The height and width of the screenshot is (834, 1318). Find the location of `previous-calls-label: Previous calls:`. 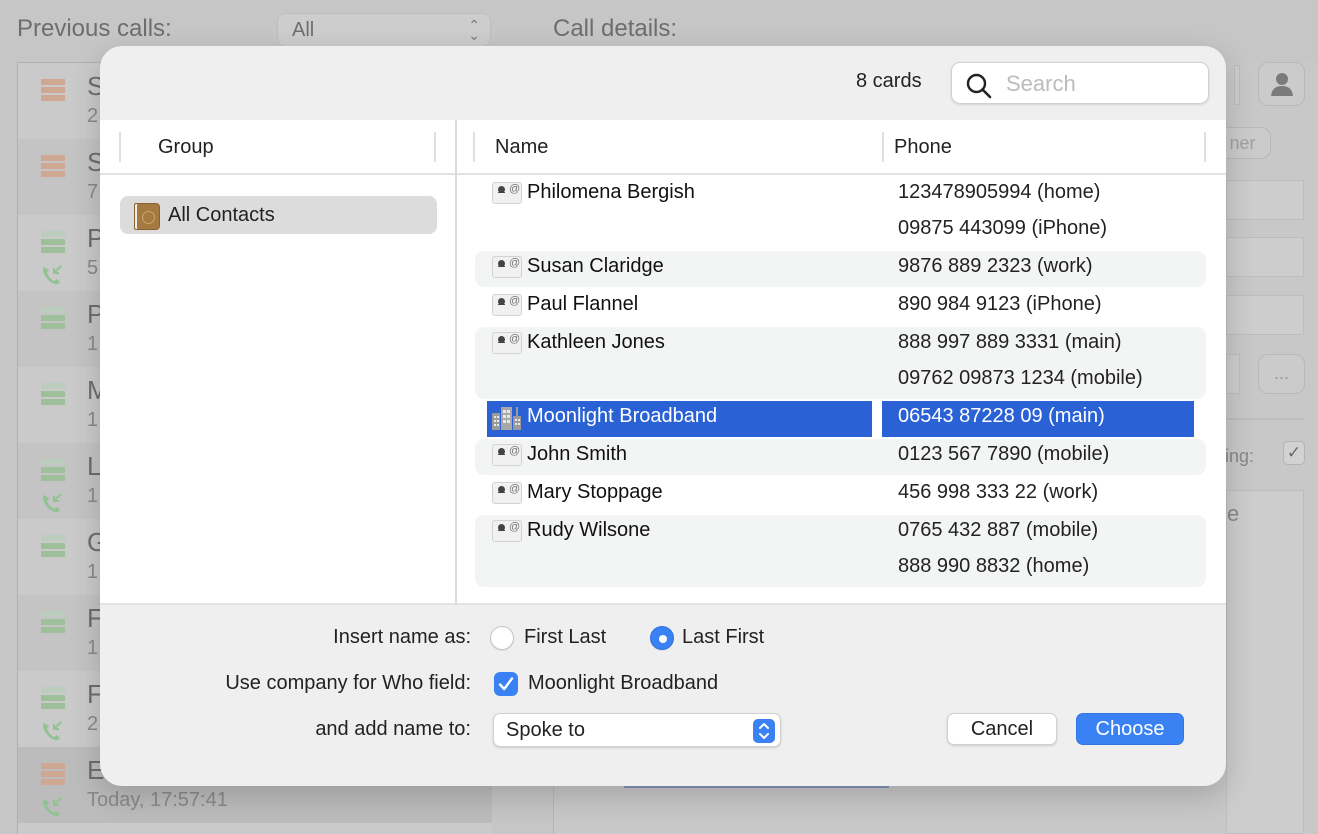

previous-calls-label: Previous calls: is located at coordinates (94, 28).